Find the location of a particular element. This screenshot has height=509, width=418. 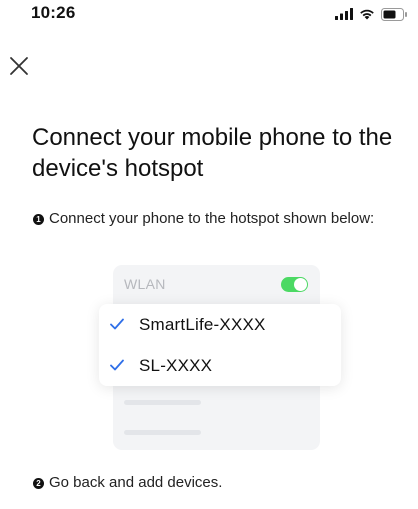

network-list-card: SmartLife-XXXX SL-XXXX is located at coordinates (220, 345).